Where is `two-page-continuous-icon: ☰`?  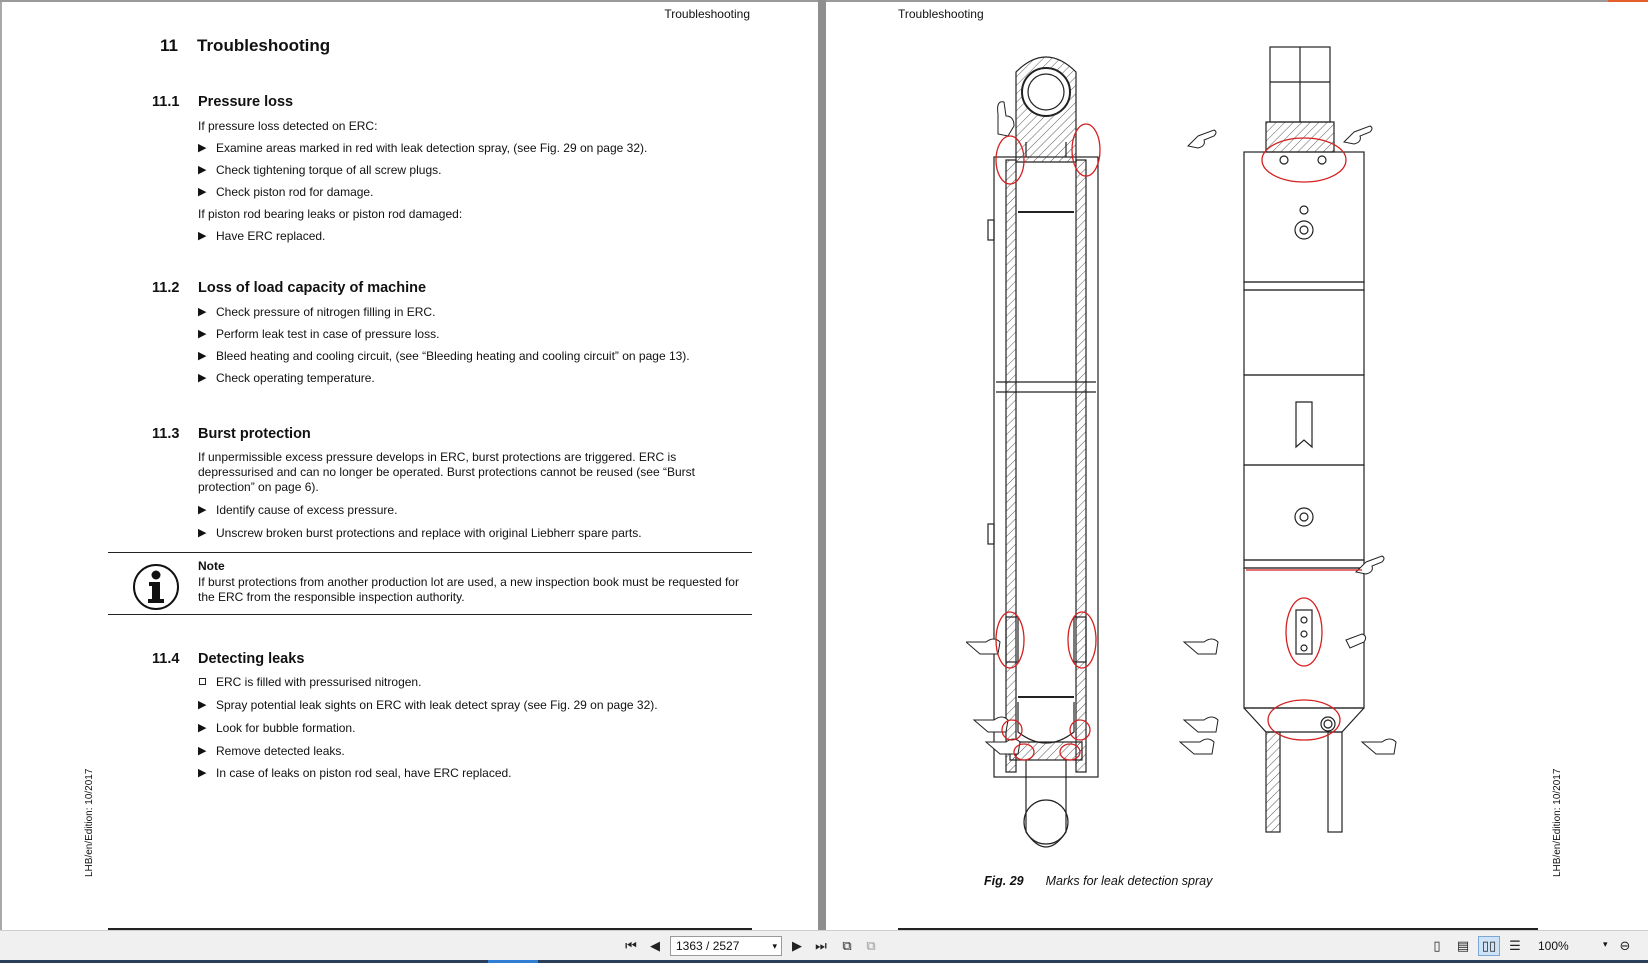
two-page-continuous-icon: ☰ is located at coordinates (1515, 945).